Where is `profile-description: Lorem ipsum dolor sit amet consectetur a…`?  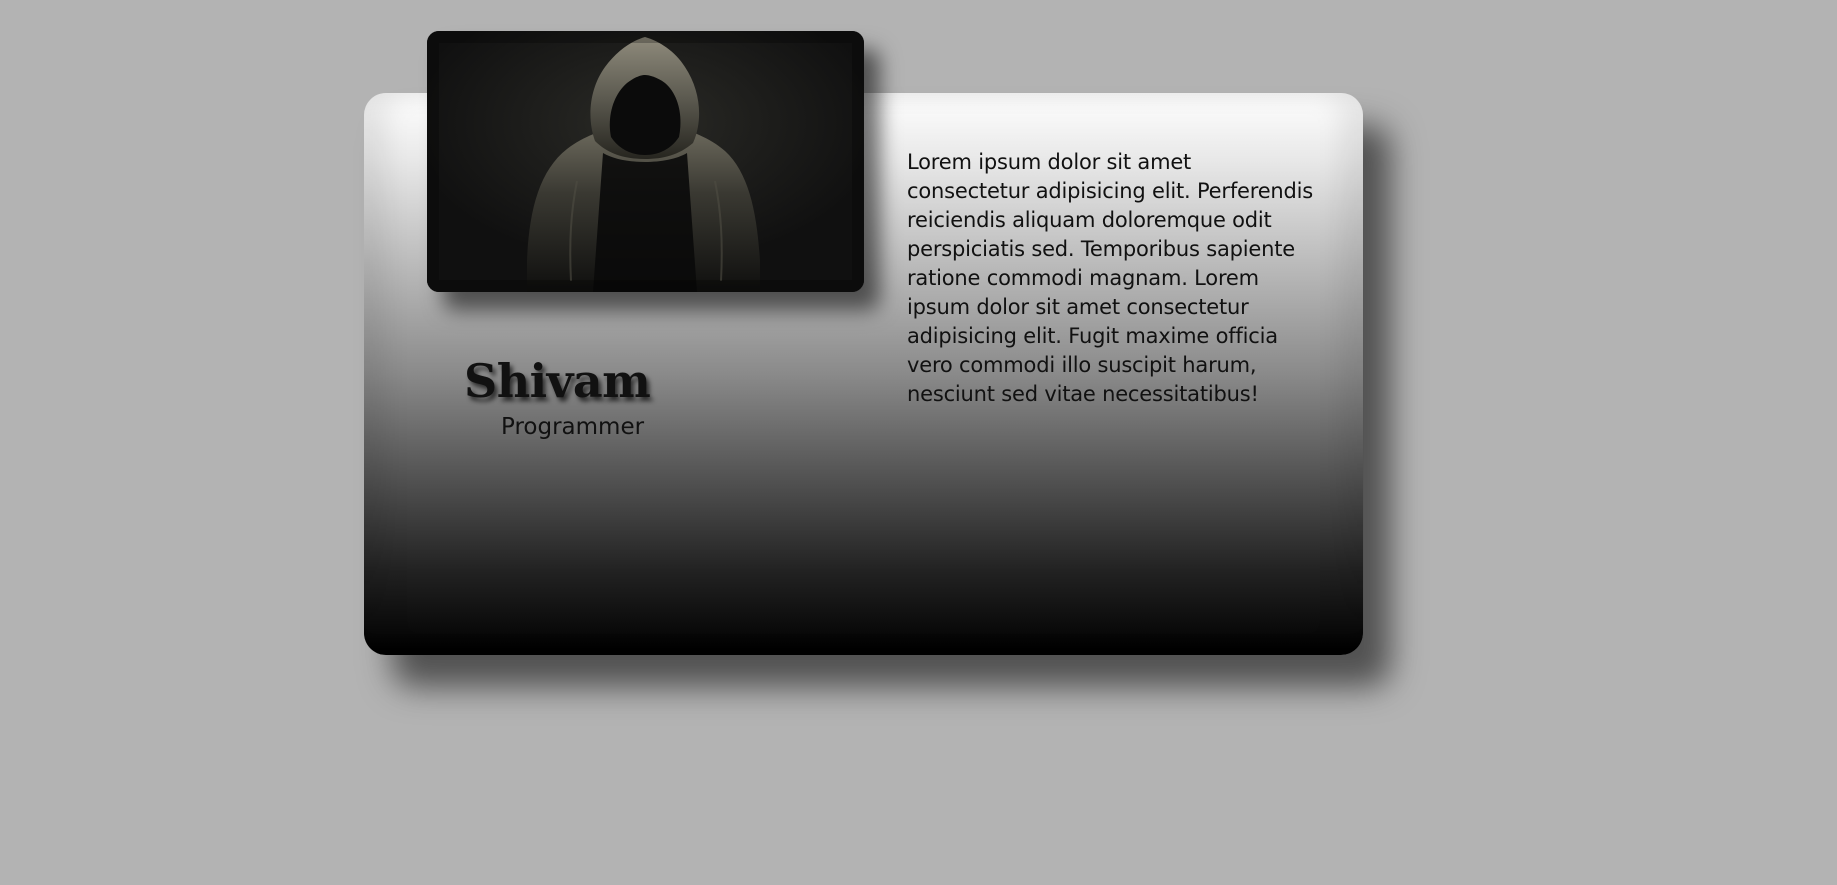 profile-description: Lorem ipsum dolor sit amet consectetur a… is located at coordinates (1110, 278).